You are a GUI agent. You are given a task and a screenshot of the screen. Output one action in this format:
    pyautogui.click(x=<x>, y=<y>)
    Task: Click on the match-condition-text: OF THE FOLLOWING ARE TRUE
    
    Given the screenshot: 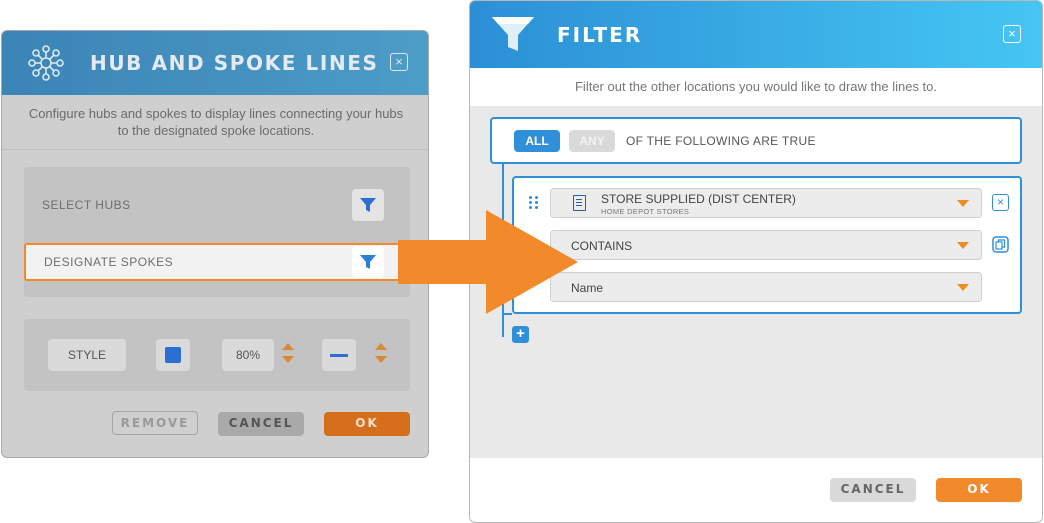 What is the action you would take?
    pyautogui.click(x=721, y=141)
    